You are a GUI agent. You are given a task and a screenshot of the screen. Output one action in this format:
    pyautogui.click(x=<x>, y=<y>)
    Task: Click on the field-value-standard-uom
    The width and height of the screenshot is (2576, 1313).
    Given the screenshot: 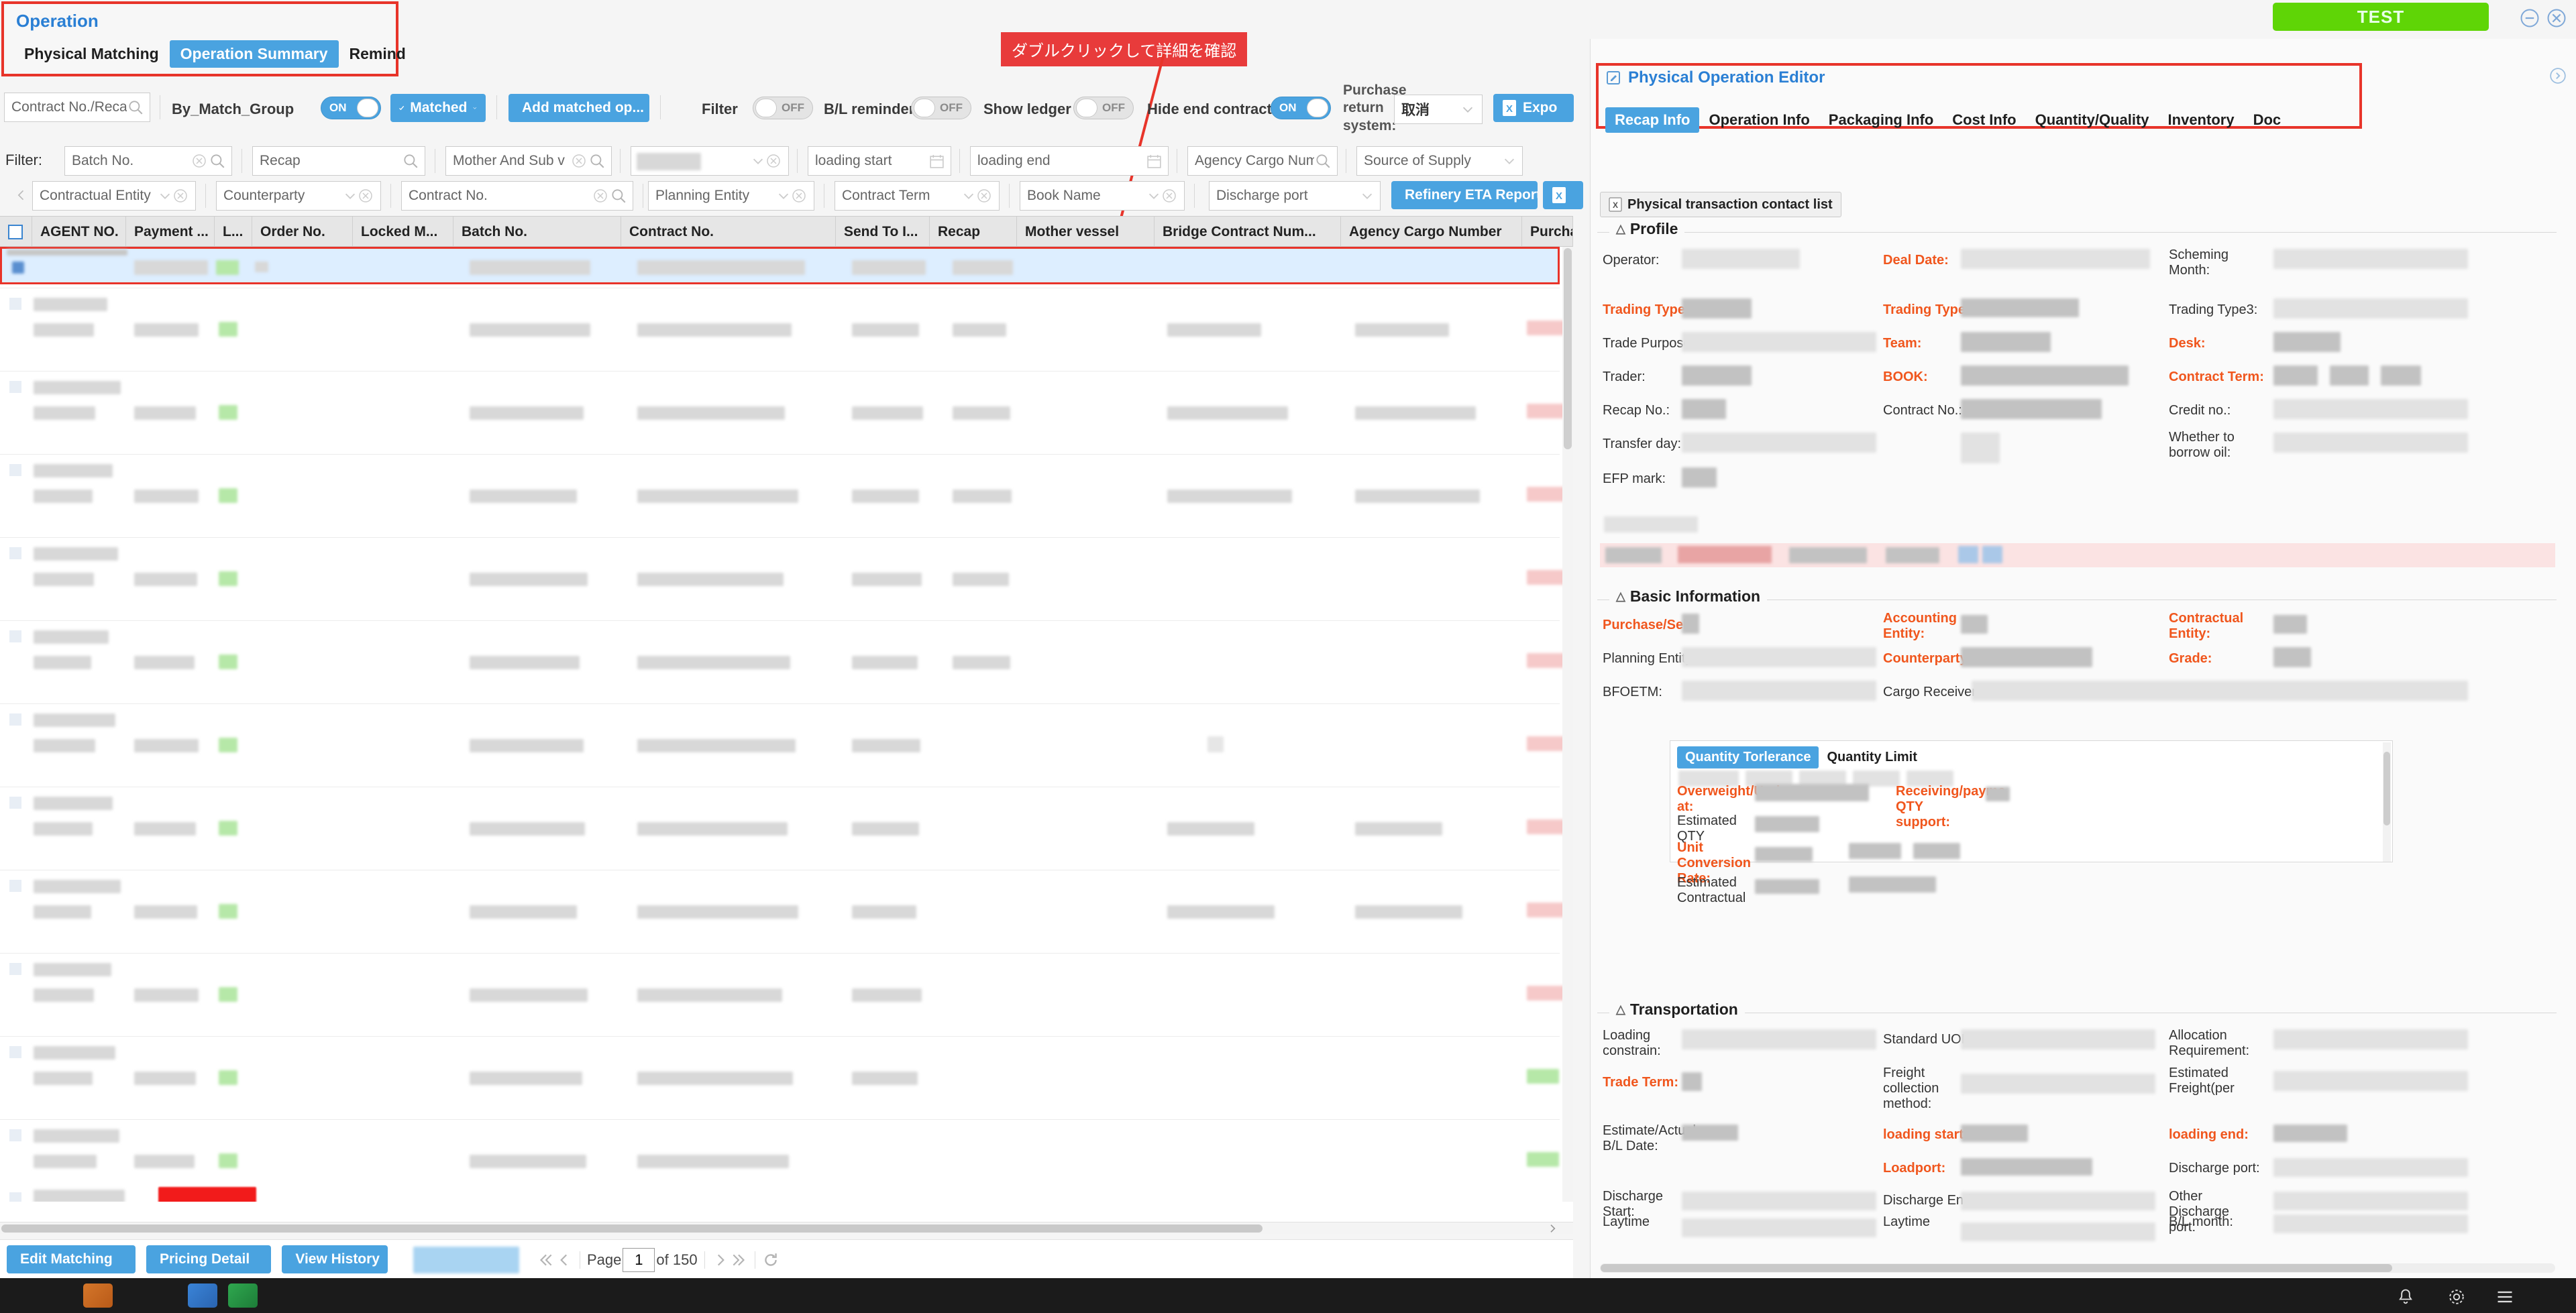 What is the action you would take?
    pyautogui.click(x=2058, y=1039)
    